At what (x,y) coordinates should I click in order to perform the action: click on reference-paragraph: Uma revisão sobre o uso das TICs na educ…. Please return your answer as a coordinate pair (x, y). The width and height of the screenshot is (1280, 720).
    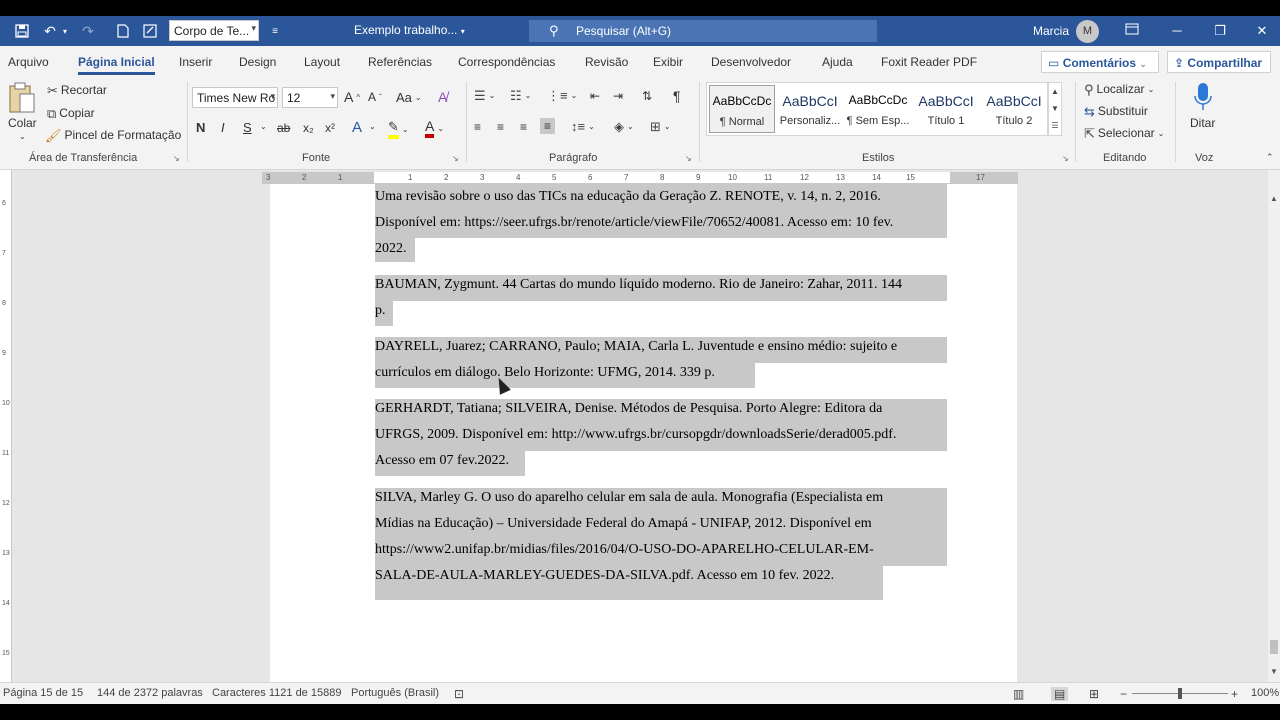
    Looking at the image, I should click on (661, 223).